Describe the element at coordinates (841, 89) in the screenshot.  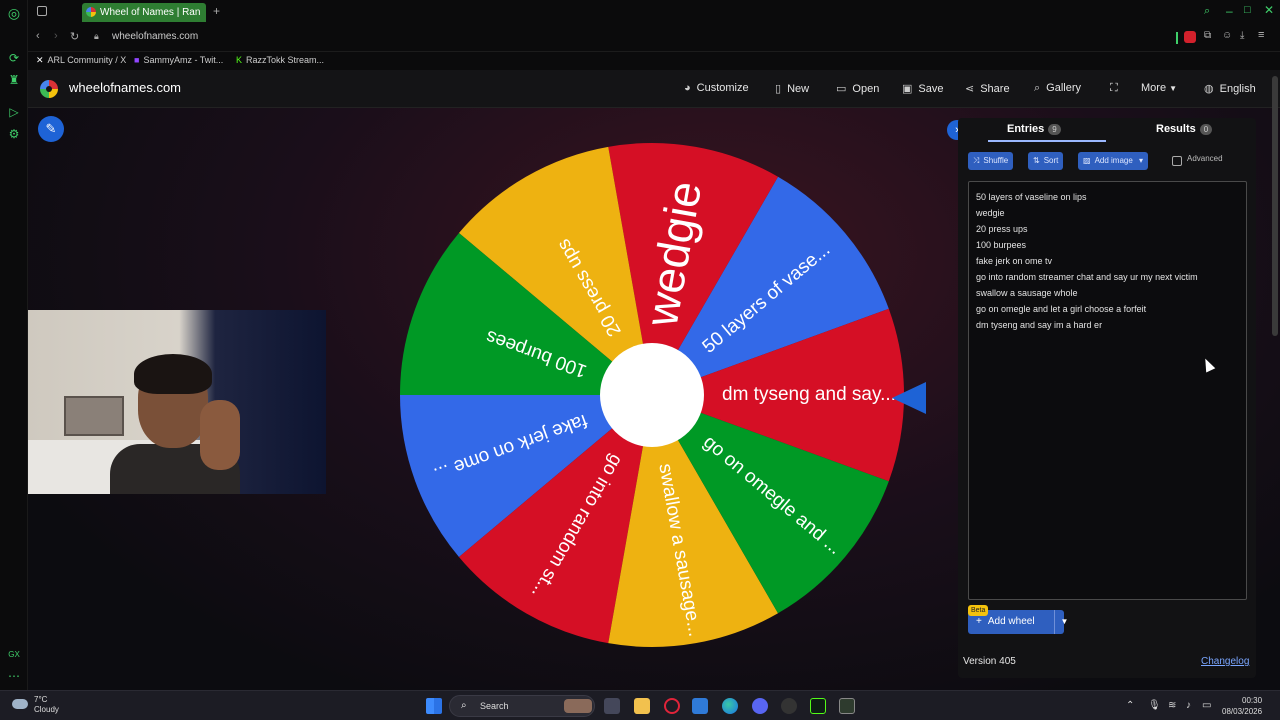
I see `folder-icon: ▭` at that location.